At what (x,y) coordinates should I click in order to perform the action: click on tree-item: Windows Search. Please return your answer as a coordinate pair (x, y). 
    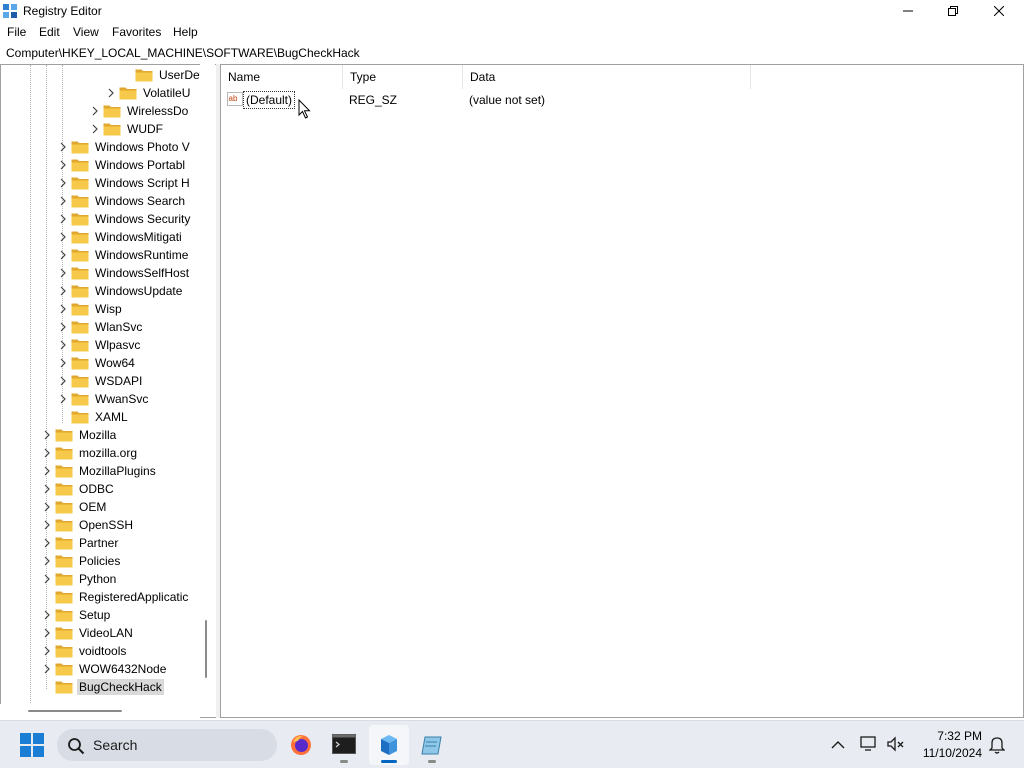
    Looking at the image, I should click on (122, 201).